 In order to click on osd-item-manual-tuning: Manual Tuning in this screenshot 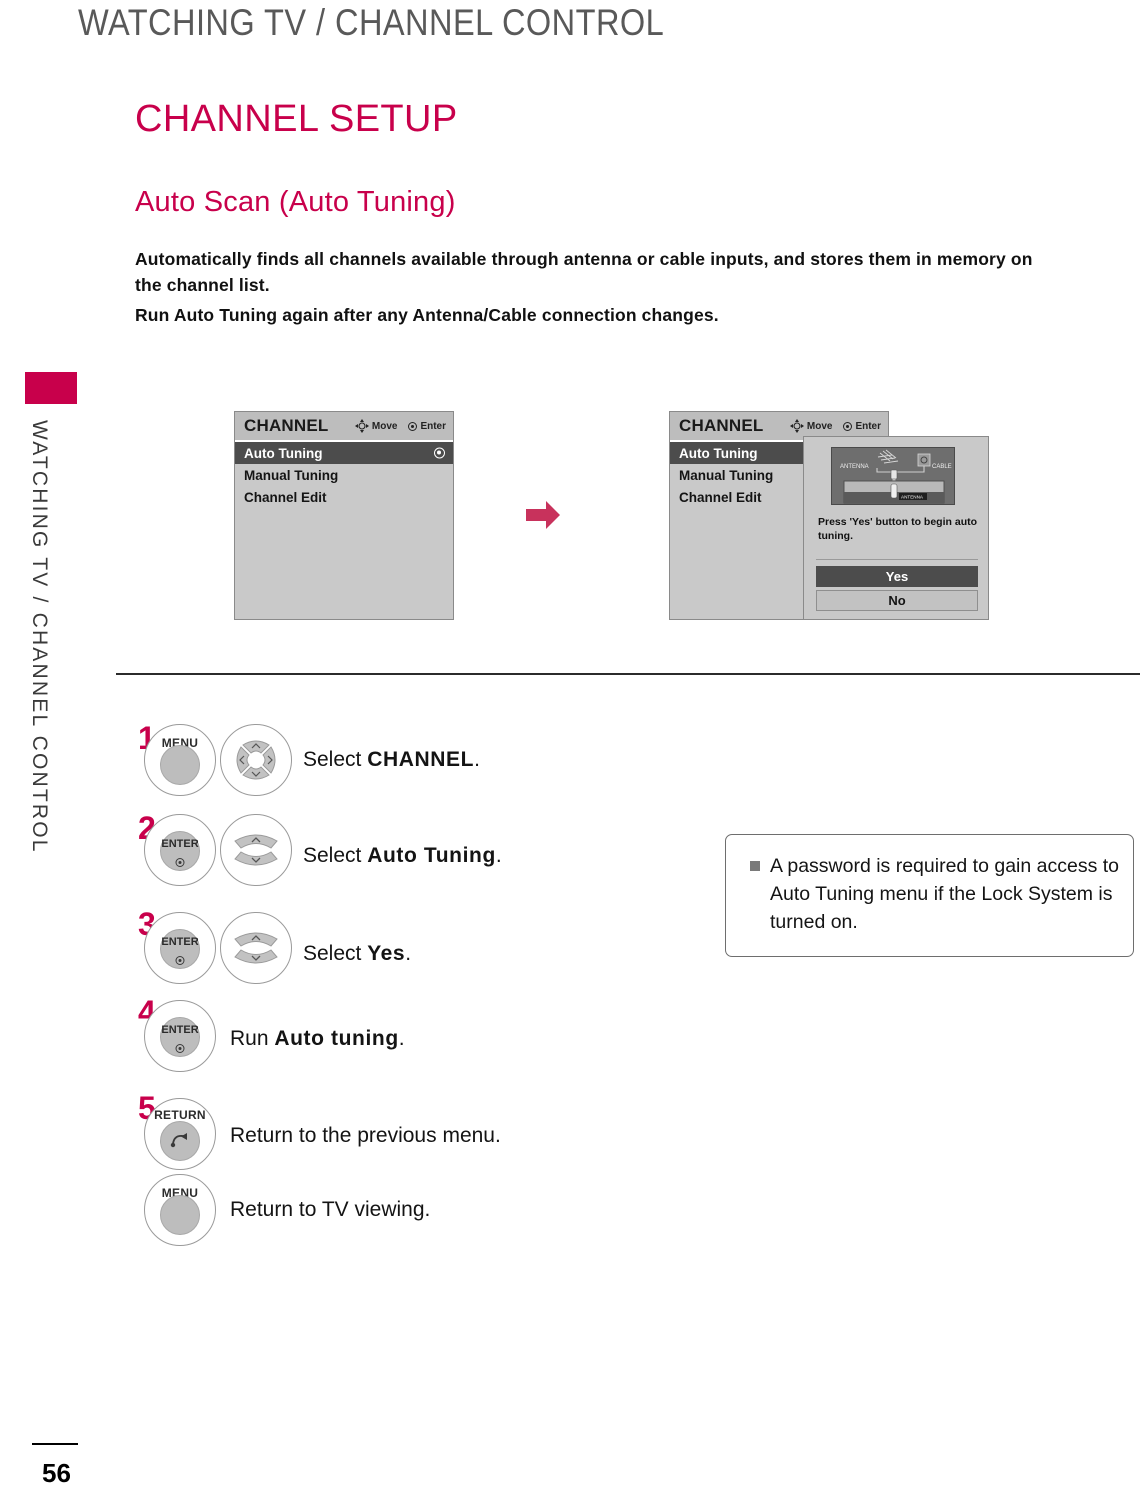, I will do `click(344, 475)`.